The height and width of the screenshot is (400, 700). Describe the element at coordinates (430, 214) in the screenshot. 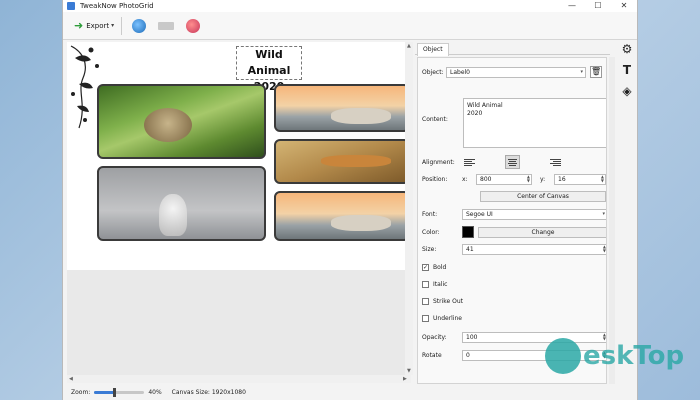

I see `font-label: Font:` at that location.